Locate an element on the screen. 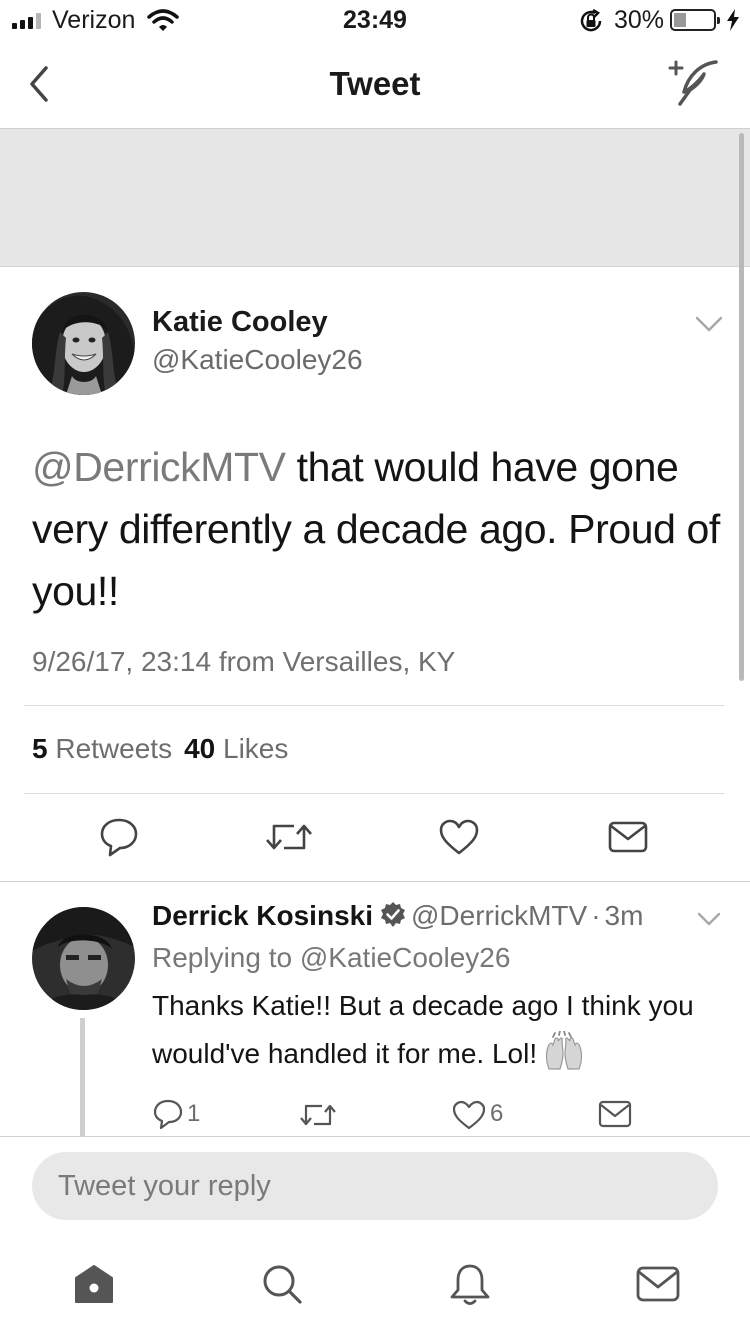 This screenshot has height=1334, width=750. reply-replies-count: 1 is located at coordinates (194, 1113).